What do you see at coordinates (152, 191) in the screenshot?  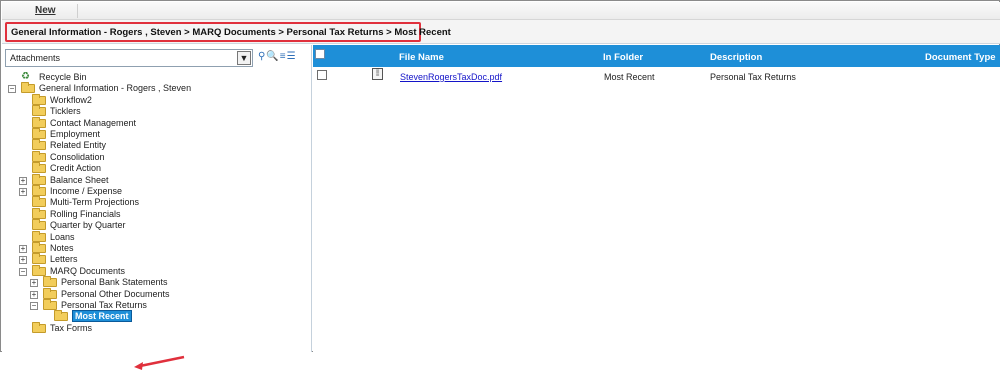 I see `tree-item: + Income / Expense` at bounding box center [152, 191].